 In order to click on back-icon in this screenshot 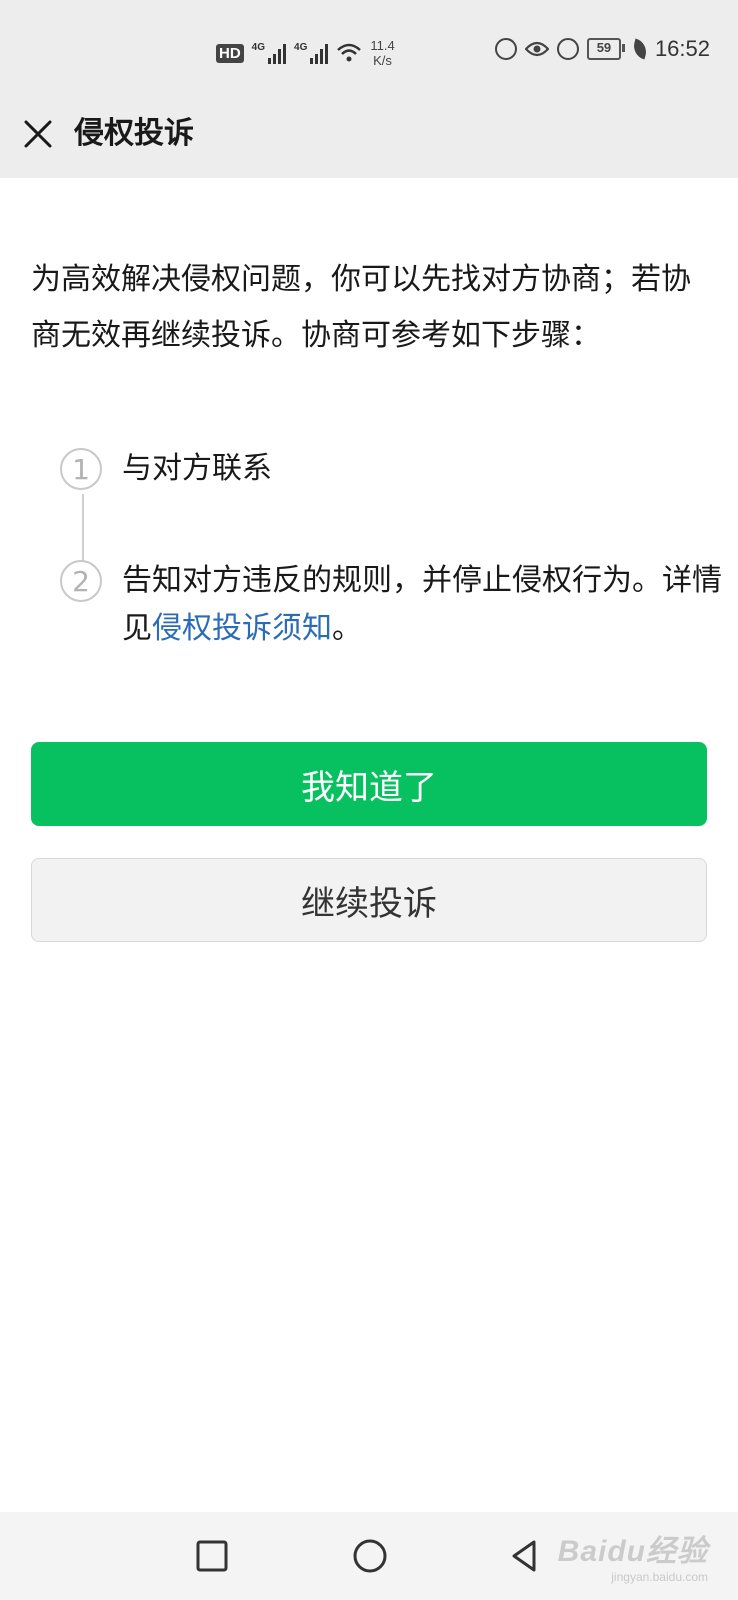, I will do `click(524, 1556)`.